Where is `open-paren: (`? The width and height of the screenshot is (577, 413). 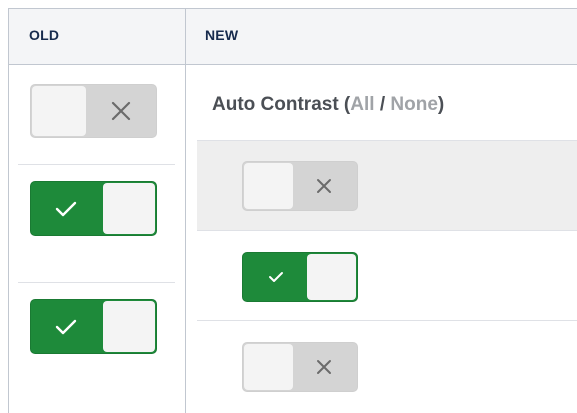 open-paren: ( is located at coordinates (344, 104).